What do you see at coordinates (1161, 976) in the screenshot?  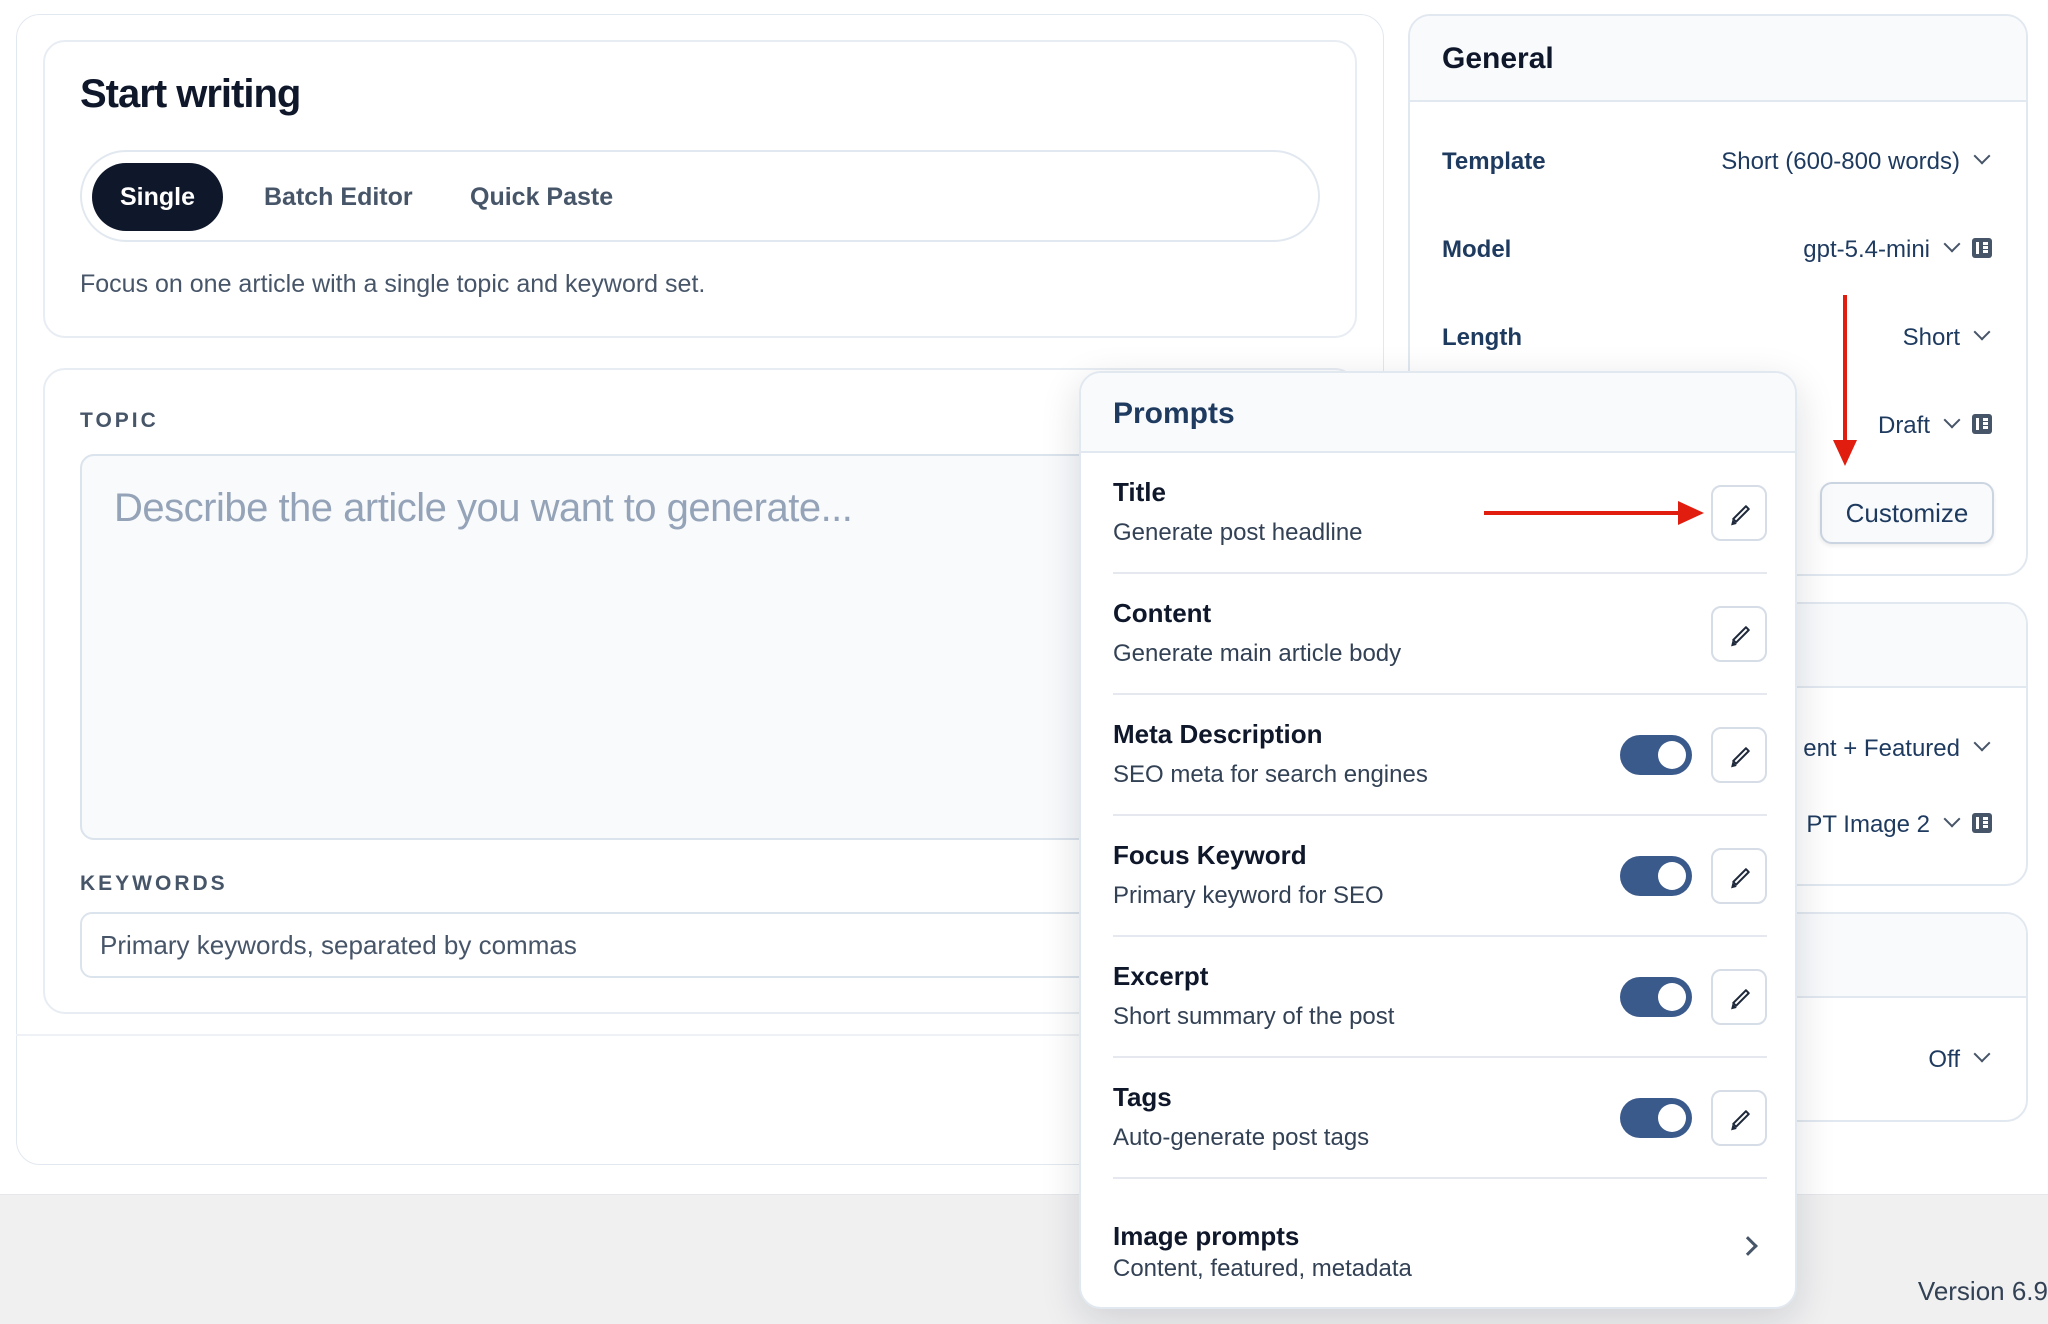 I see `prompt-name: Excerpt` at bounding box center [1161, 976].